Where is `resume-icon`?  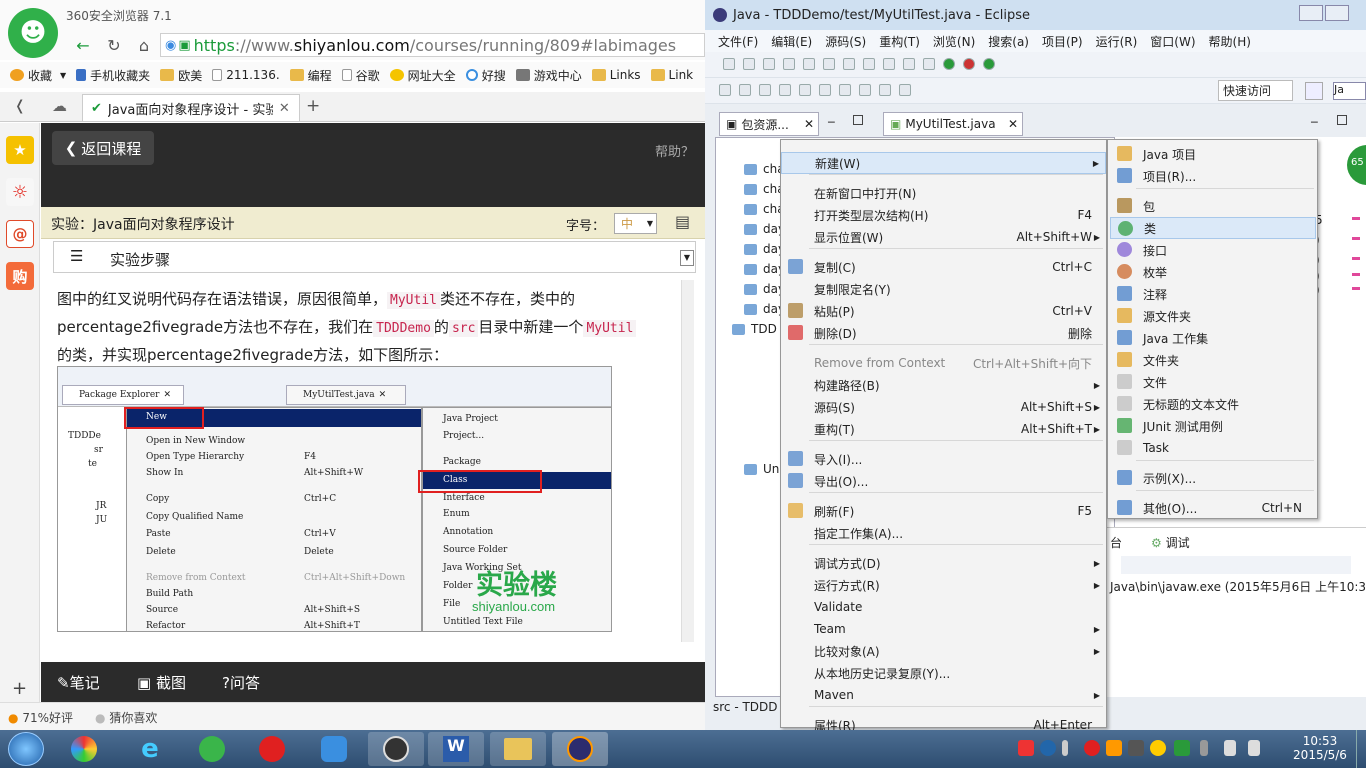 resume-icon is located at coordinates (809, 64).